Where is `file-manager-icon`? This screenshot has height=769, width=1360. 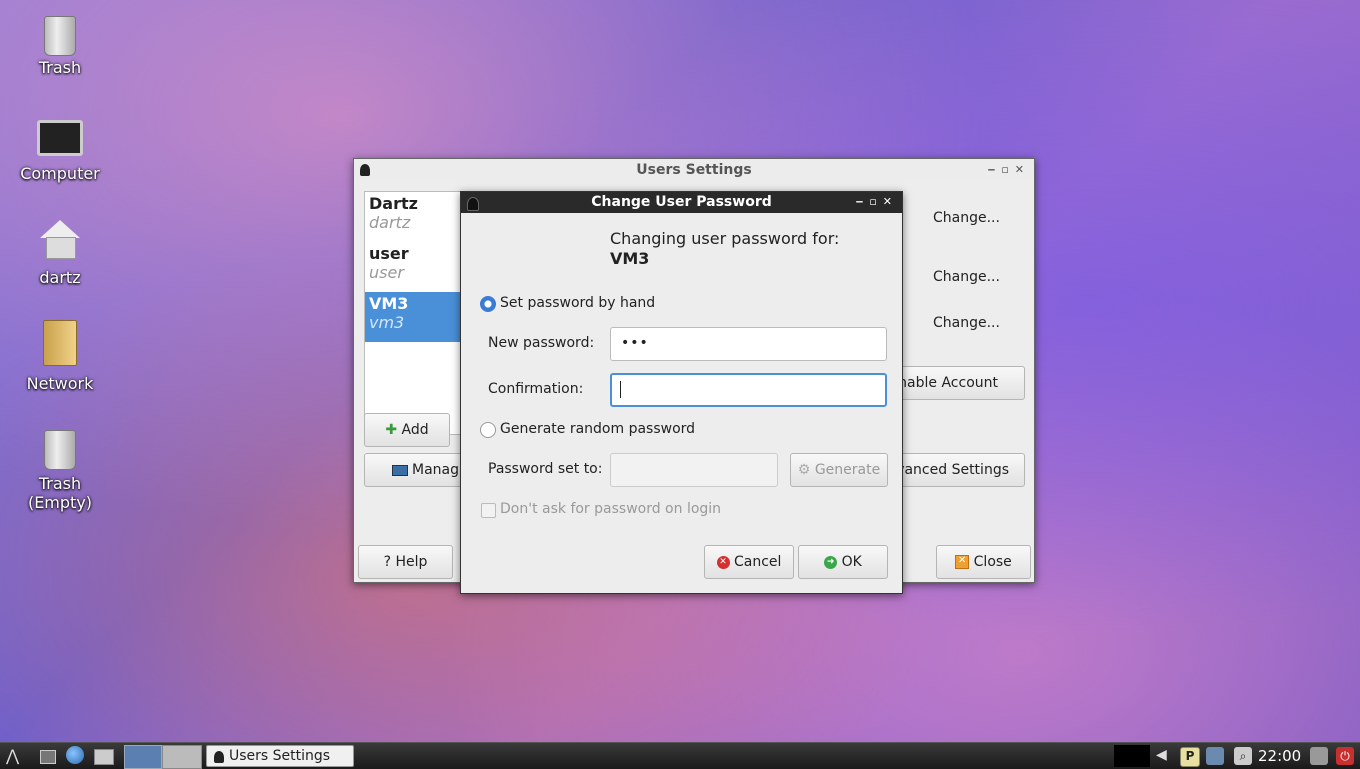 file-manager-icon is located at coordinates (104, 757).